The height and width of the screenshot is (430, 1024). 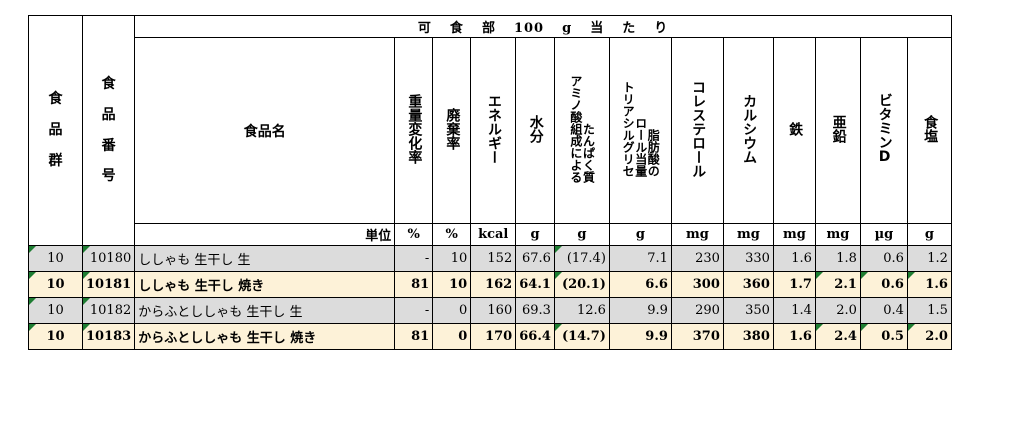 I want to click on food-group-header: 食品群, so click(x=55, y=130).